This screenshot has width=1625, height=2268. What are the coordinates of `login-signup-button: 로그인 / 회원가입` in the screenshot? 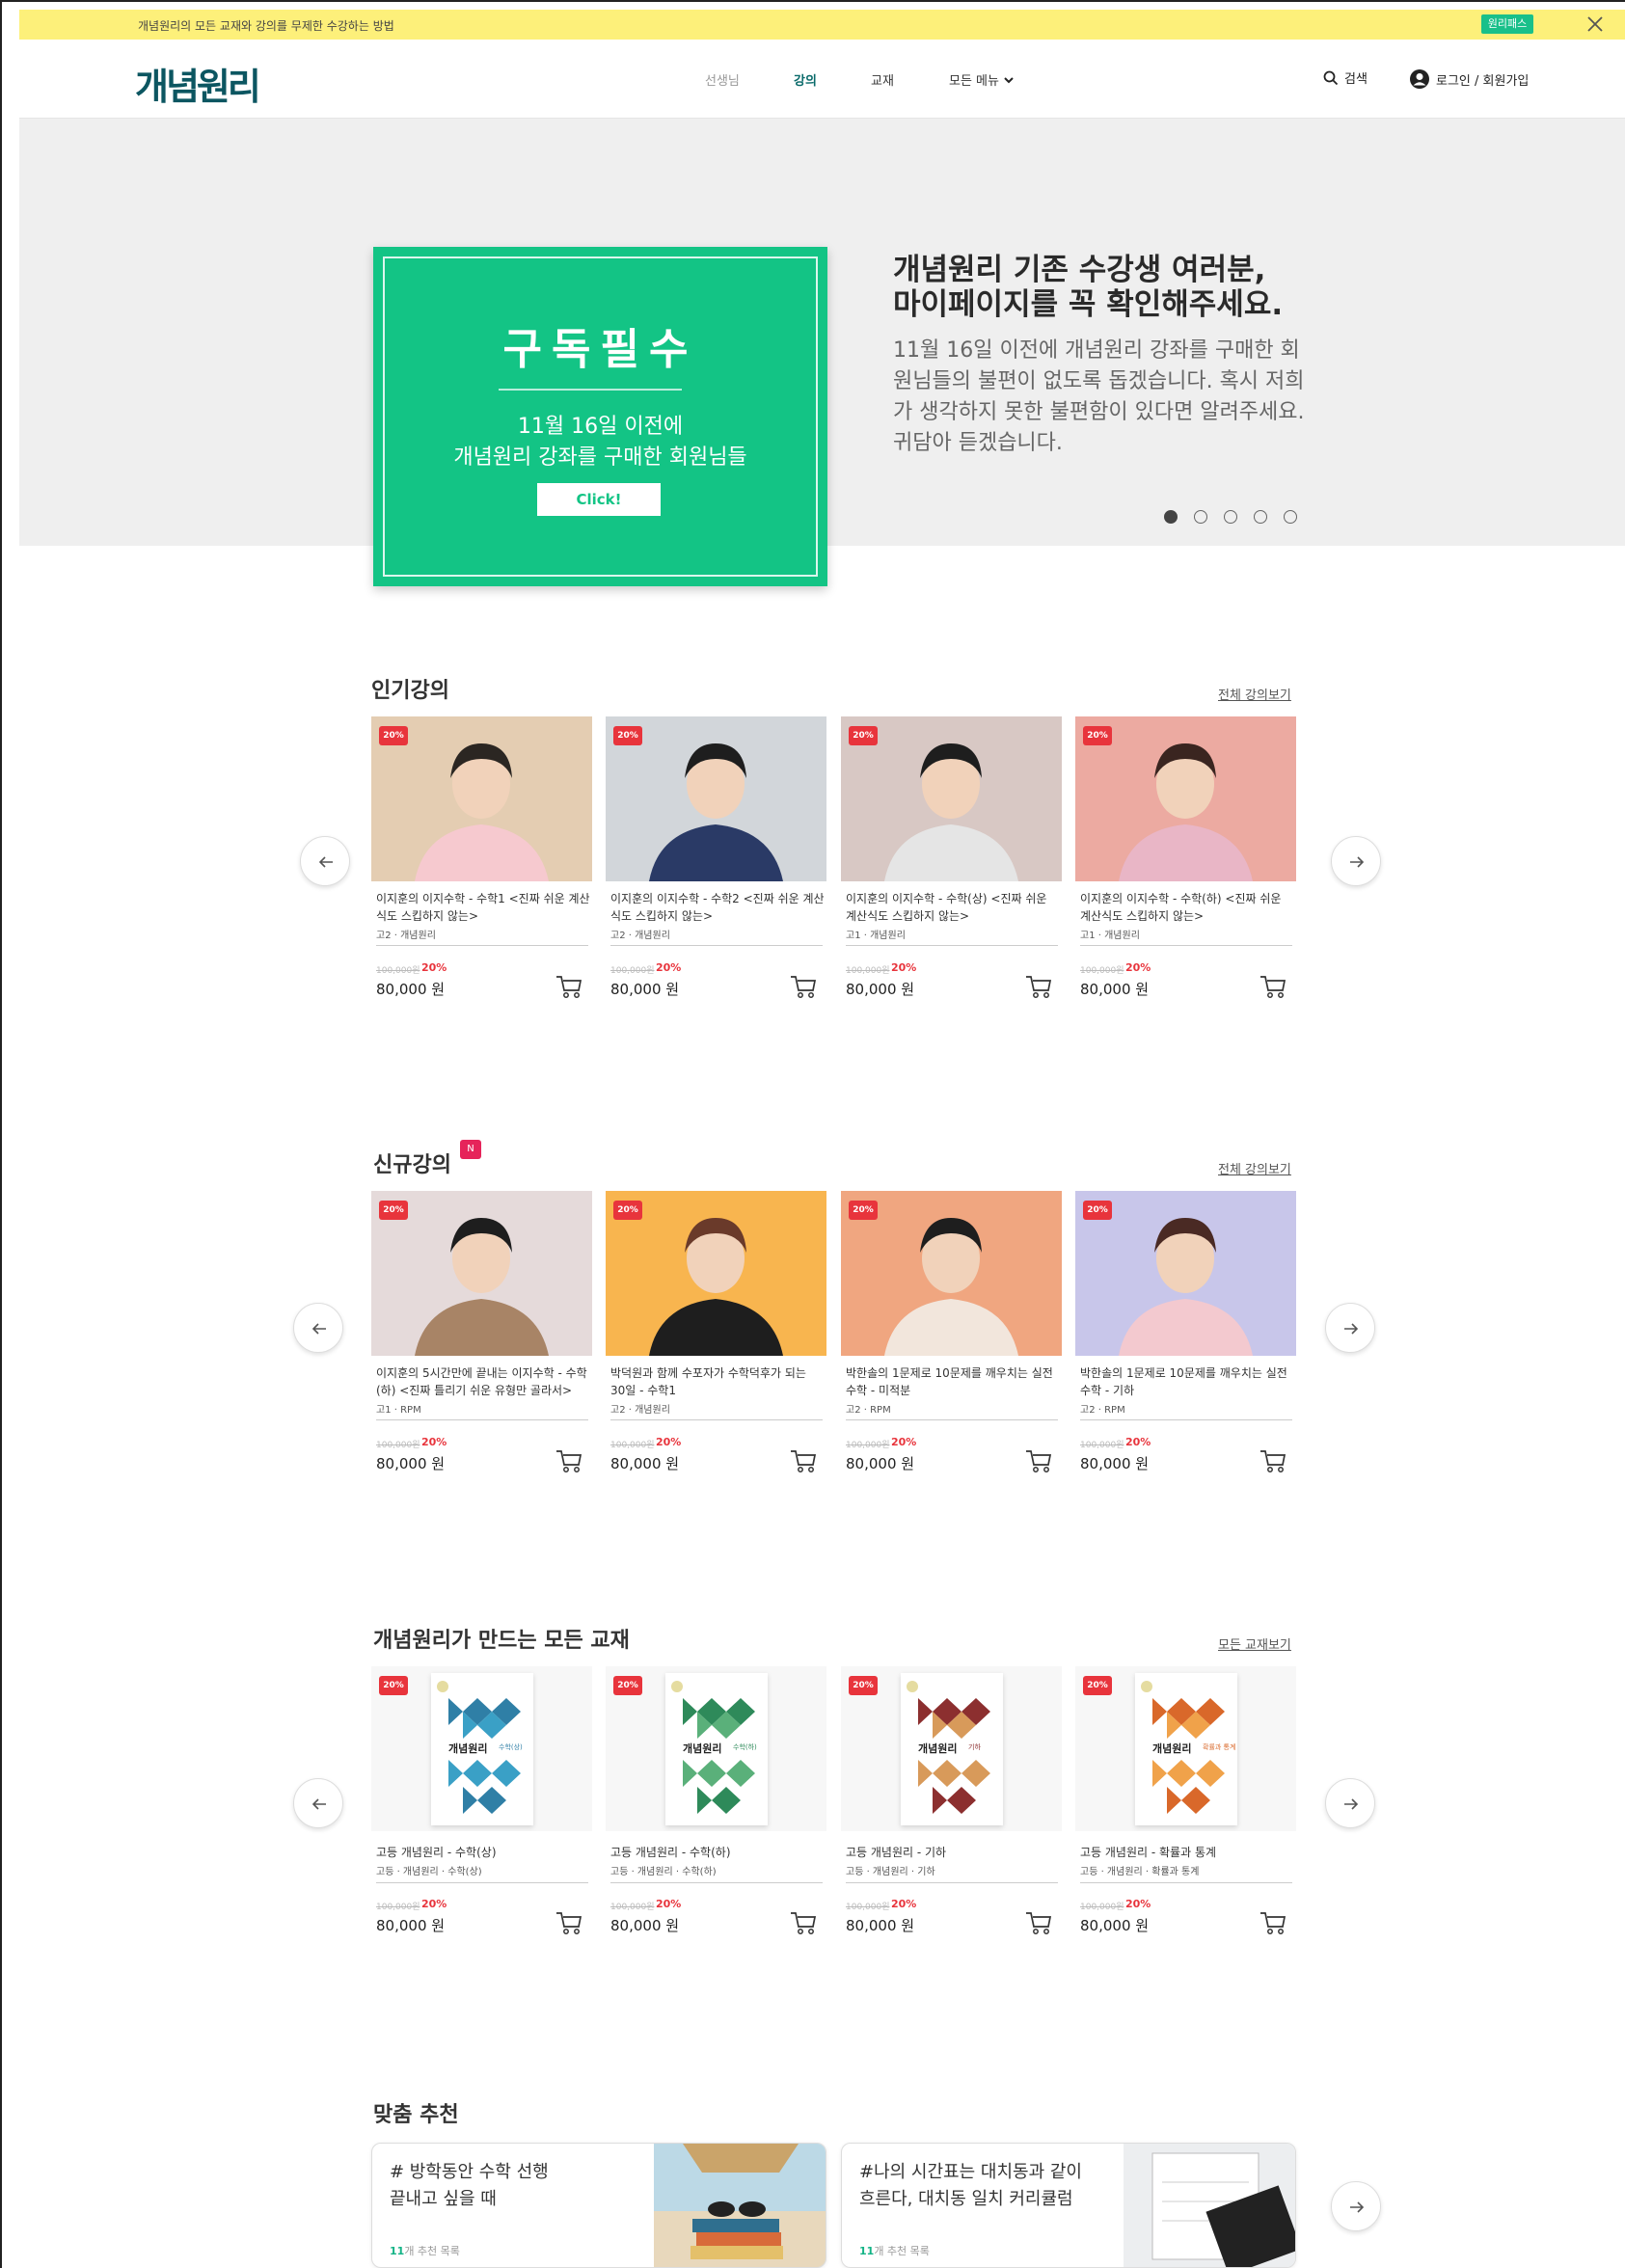 It's located at (1469, 79).